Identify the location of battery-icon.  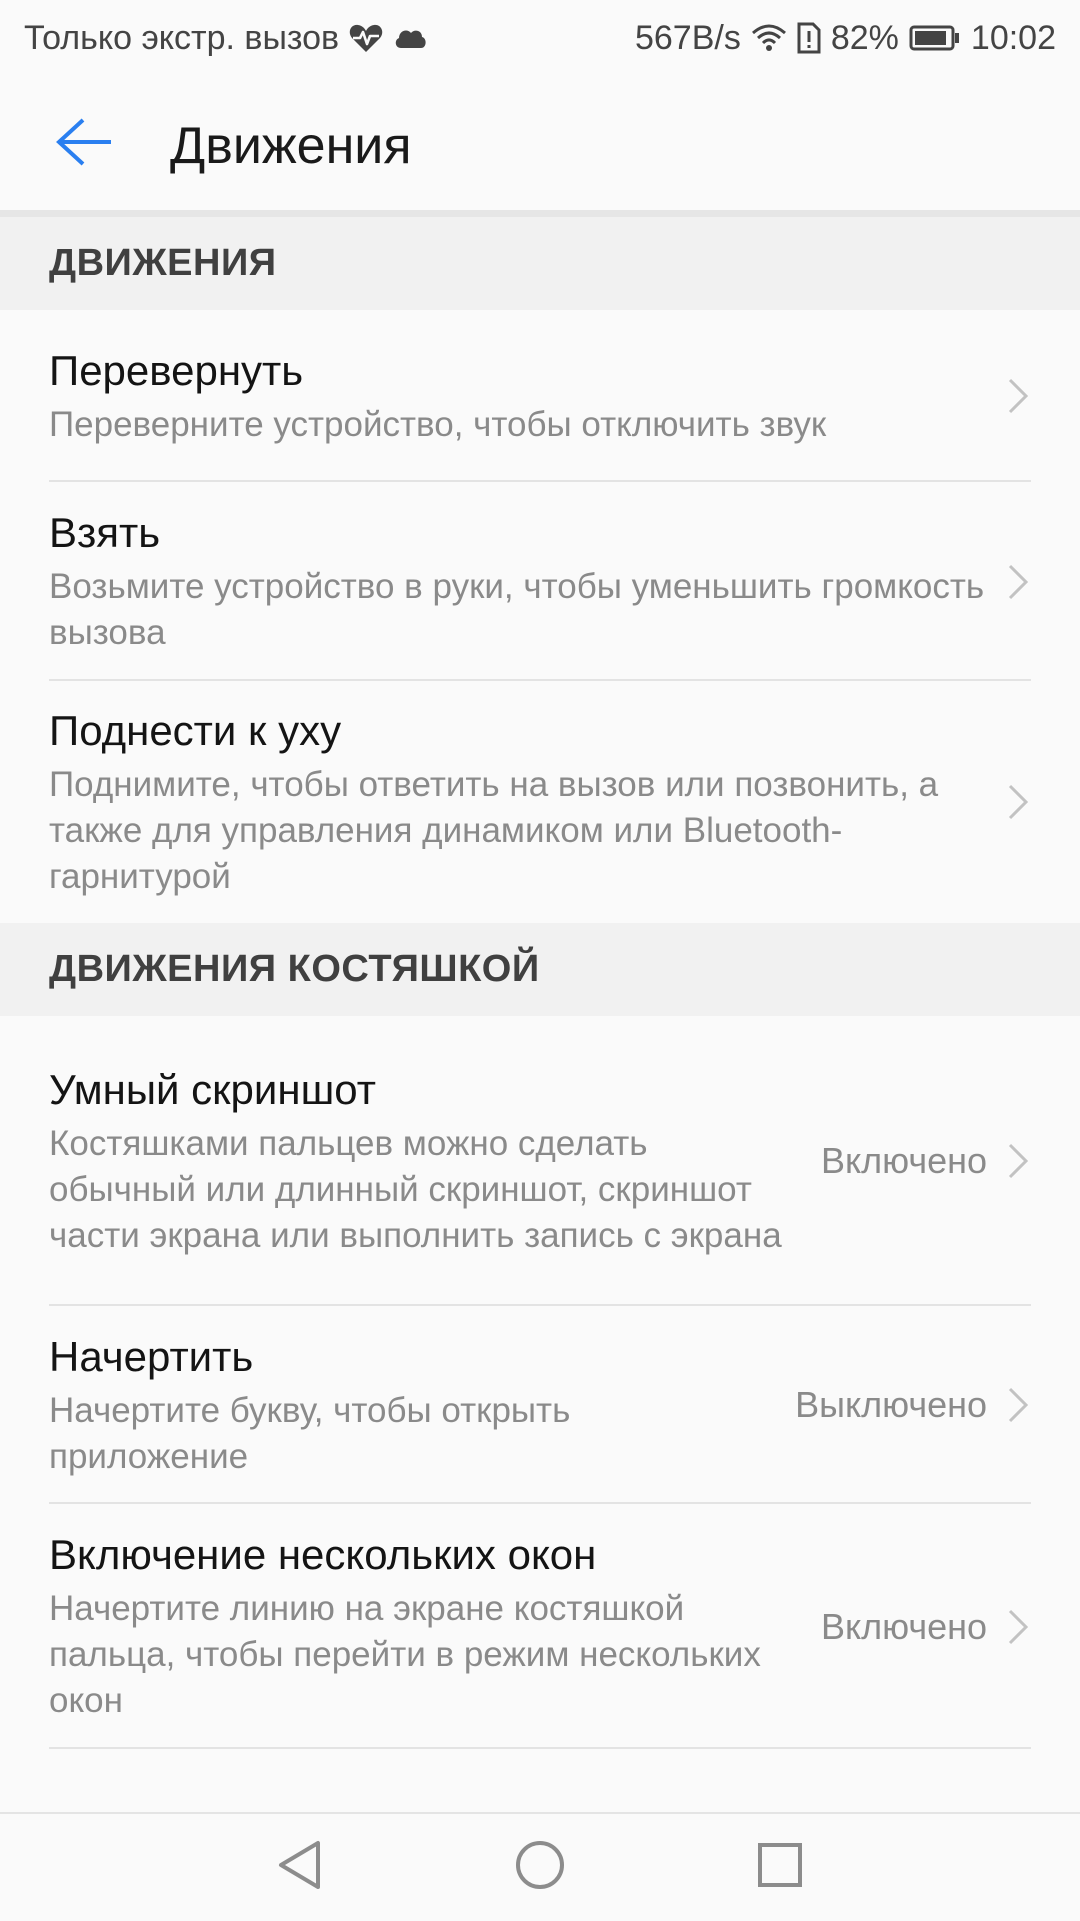
(935, 38).